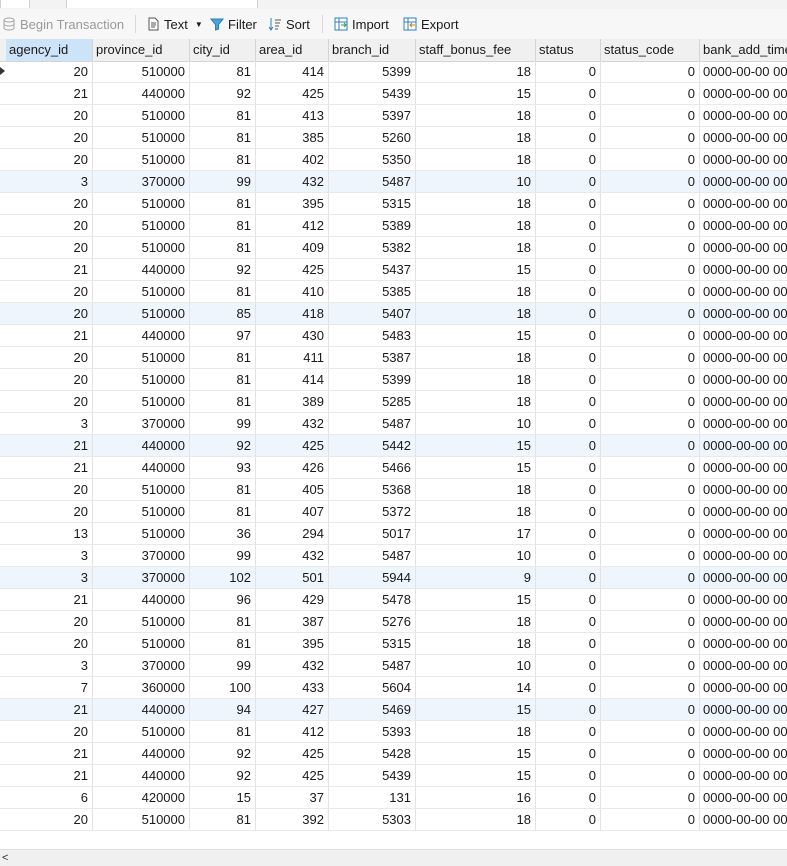 The width and height of the screenshot is (787, 866). Describe the element at coordinates (289, 24) in the screenshot. I see `sort-button: Sort` at that location.